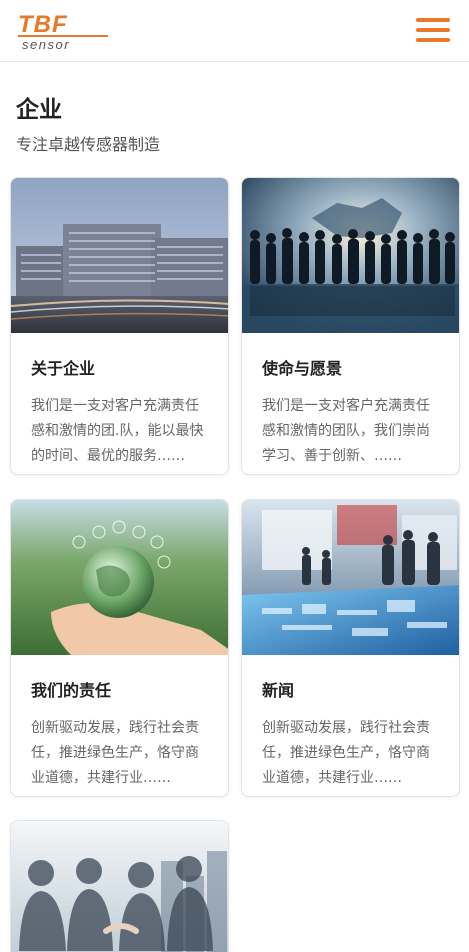  What do you see at coordinates (350, 577) in the screenshot?
I see `exhibition-hall-image` at bounding box center [350, 577].